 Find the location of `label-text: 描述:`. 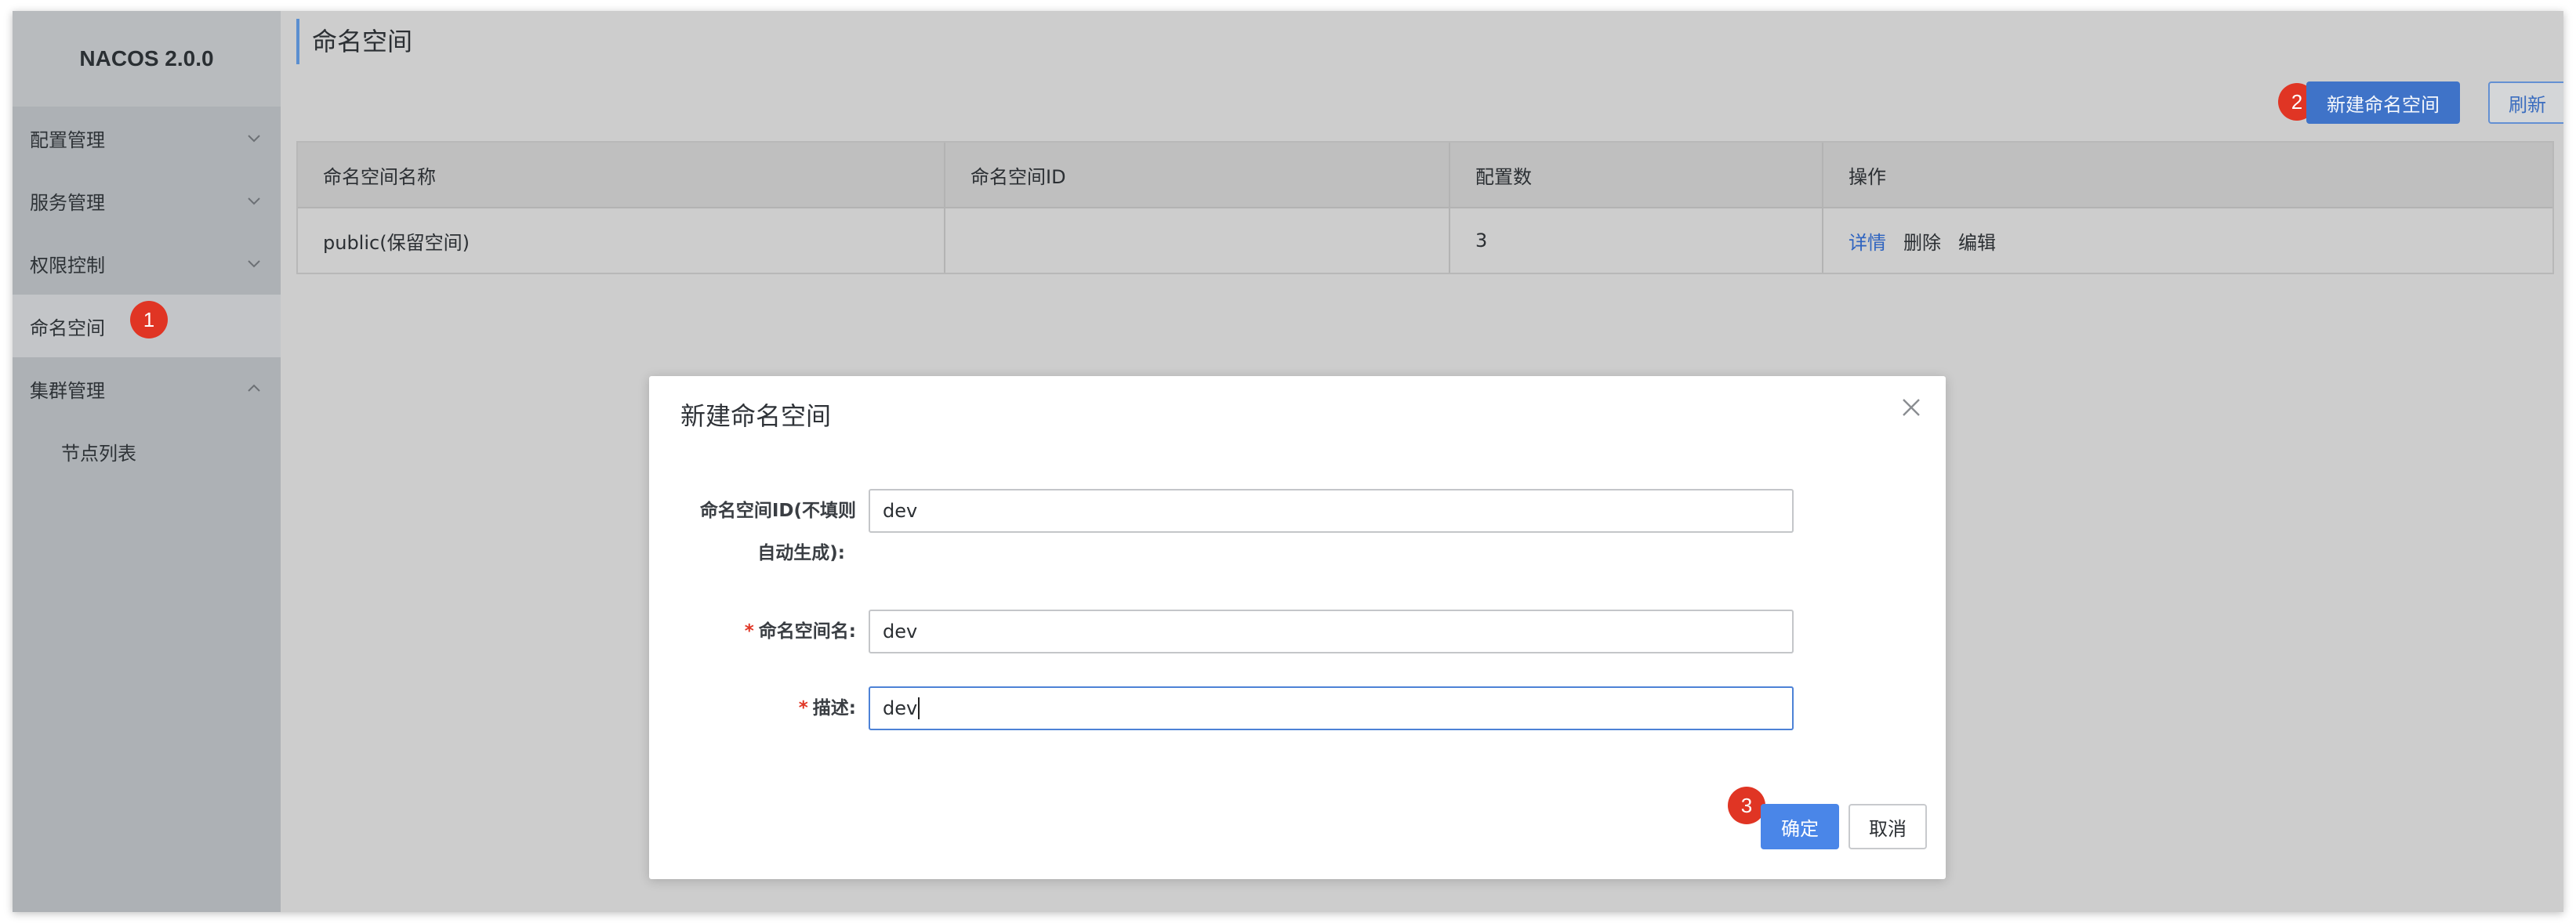

label-text: 描述: is located at coordinates (834, 708).